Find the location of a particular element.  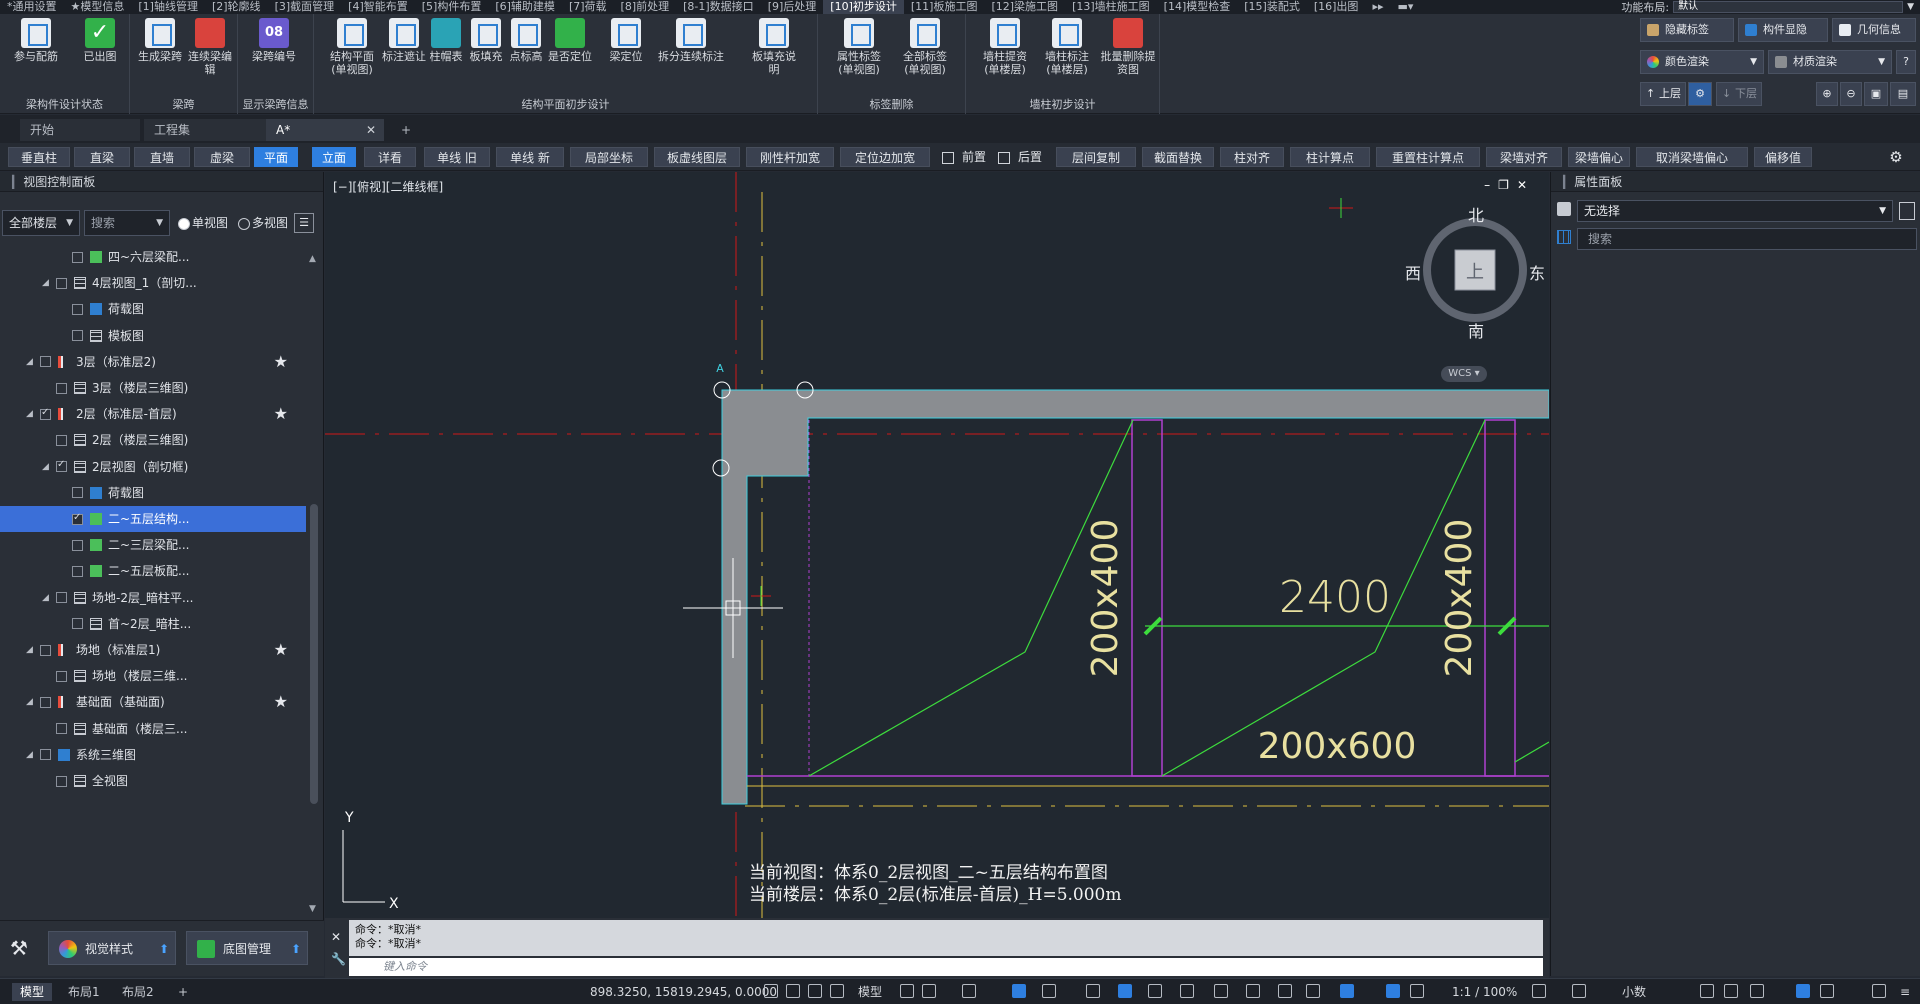

dim-text-beam-1: 200x400 is located at coordinates (1105, 598).